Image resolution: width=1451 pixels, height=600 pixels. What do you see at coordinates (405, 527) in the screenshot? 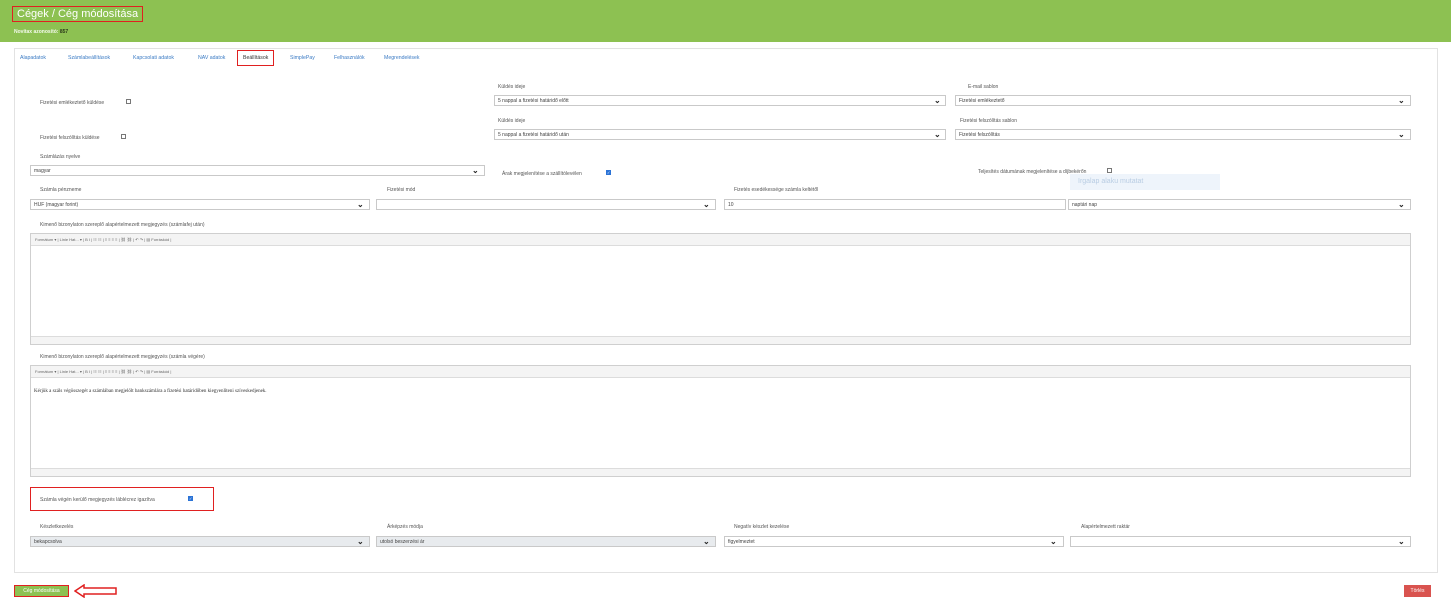
I see `pricing-label: Árképzés módja` at bounding box center [405, 527].